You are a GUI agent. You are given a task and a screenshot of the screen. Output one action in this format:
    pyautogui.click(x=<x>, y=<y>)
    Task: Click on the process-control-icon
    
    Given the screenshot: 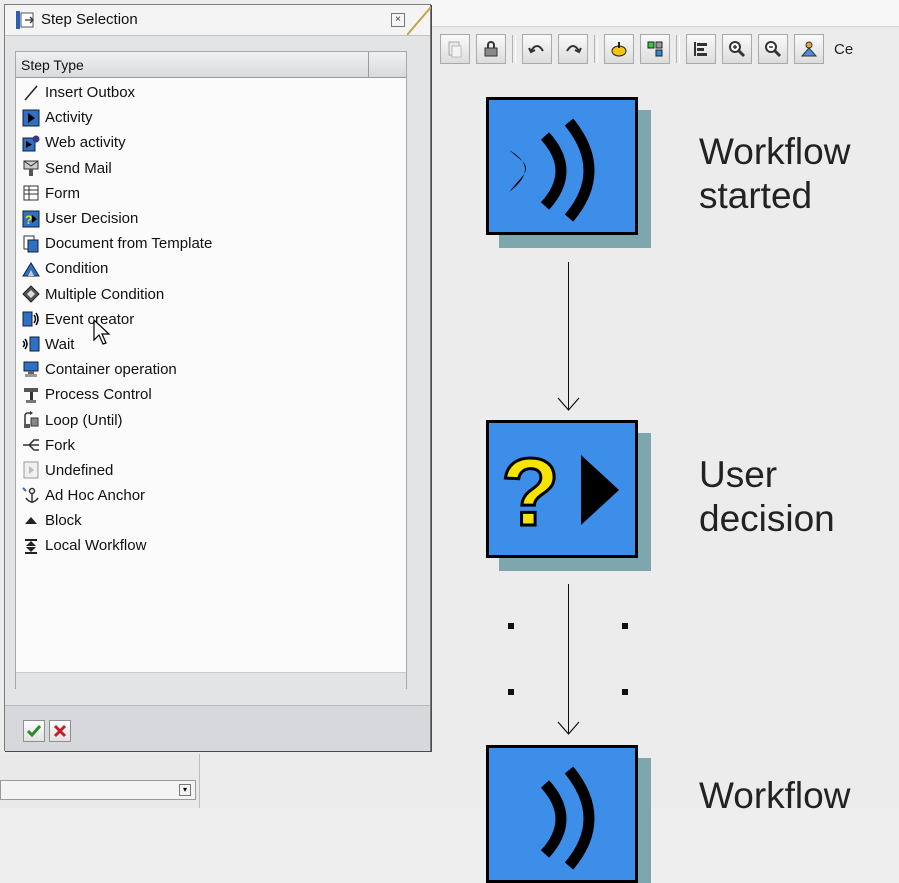 What is the action you would take?
    pyautogui.click(x=31, y=395)
    